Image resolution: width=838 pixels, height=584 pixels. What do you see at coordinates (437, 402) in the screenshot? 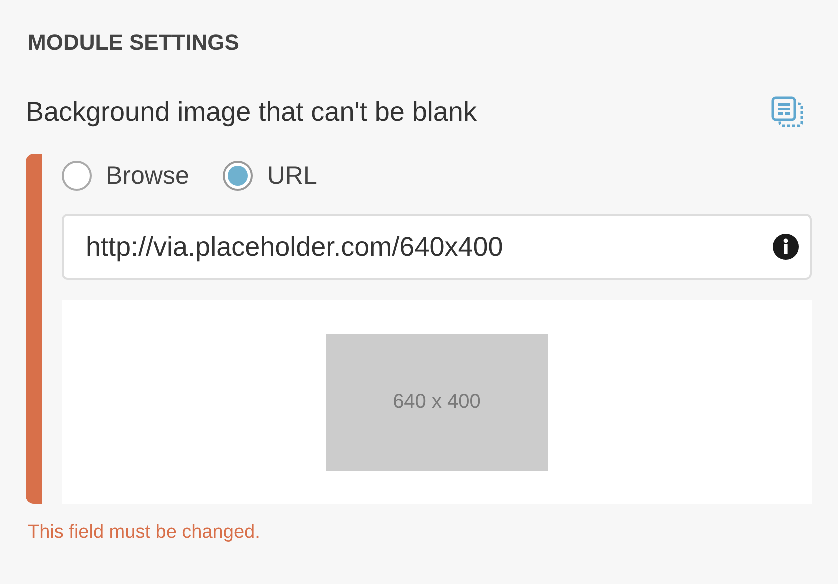
I see `placeholder-image: 640 x 400` at bounding box center [437, 402].